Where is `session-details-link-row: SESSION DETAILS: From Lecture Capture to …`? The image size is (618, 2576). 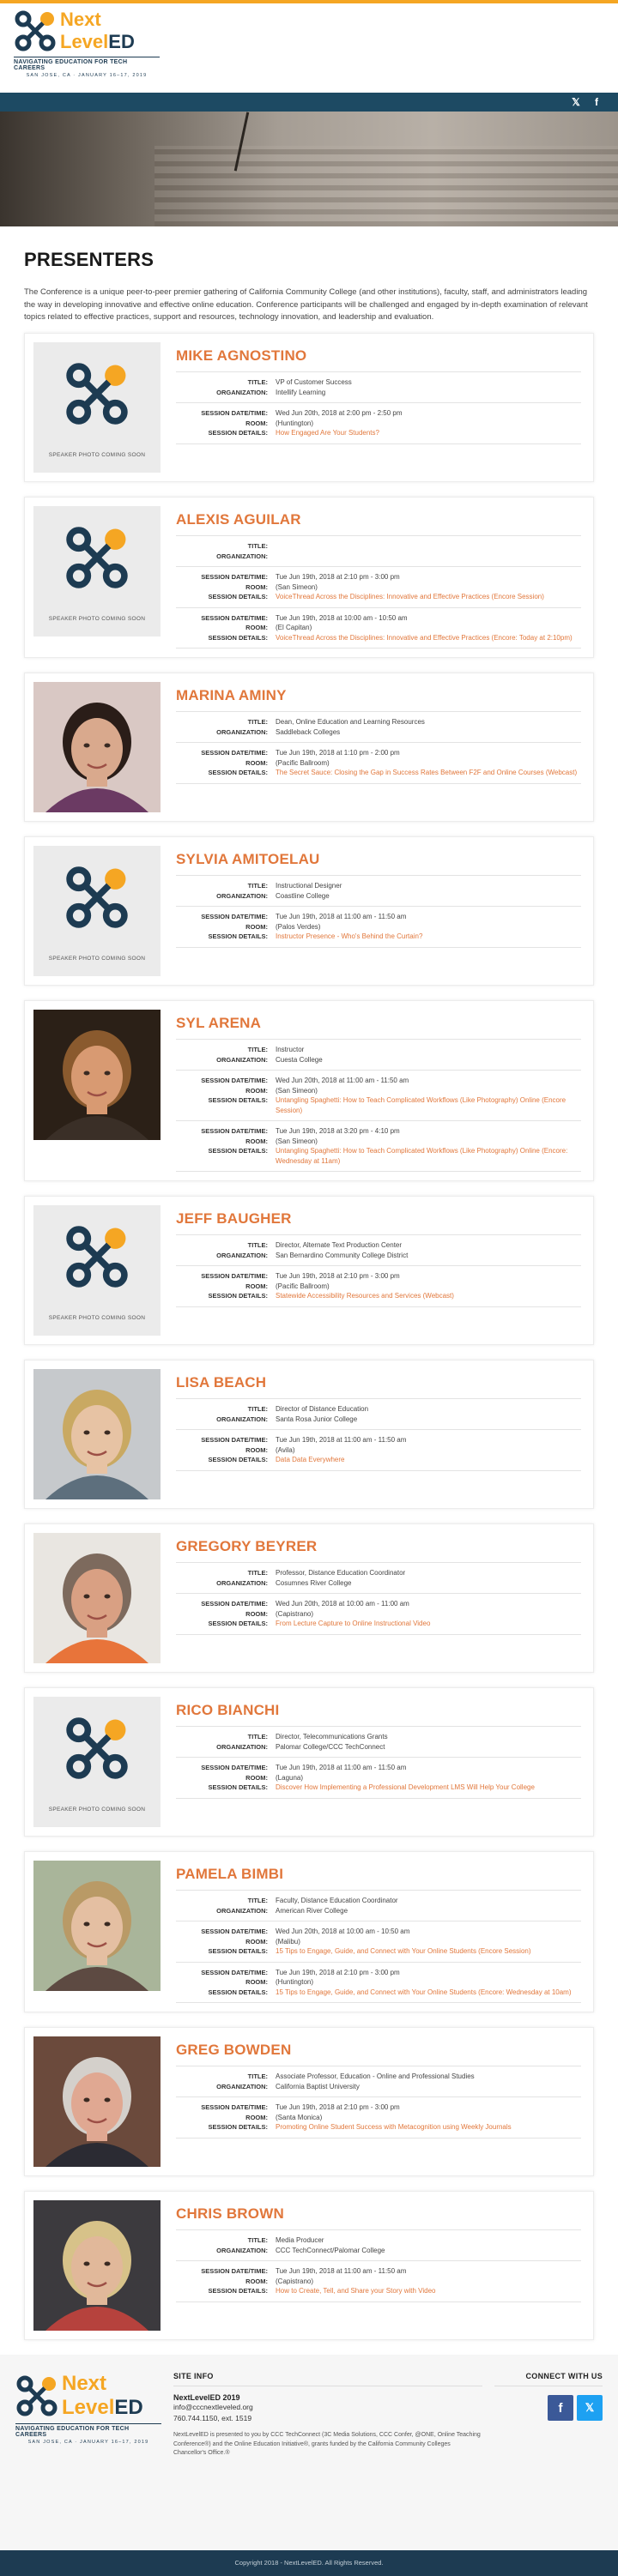
session-details-link-row: SESSION DETAILS: From Lecture Capture to … is located at coordinates (378, 1624).